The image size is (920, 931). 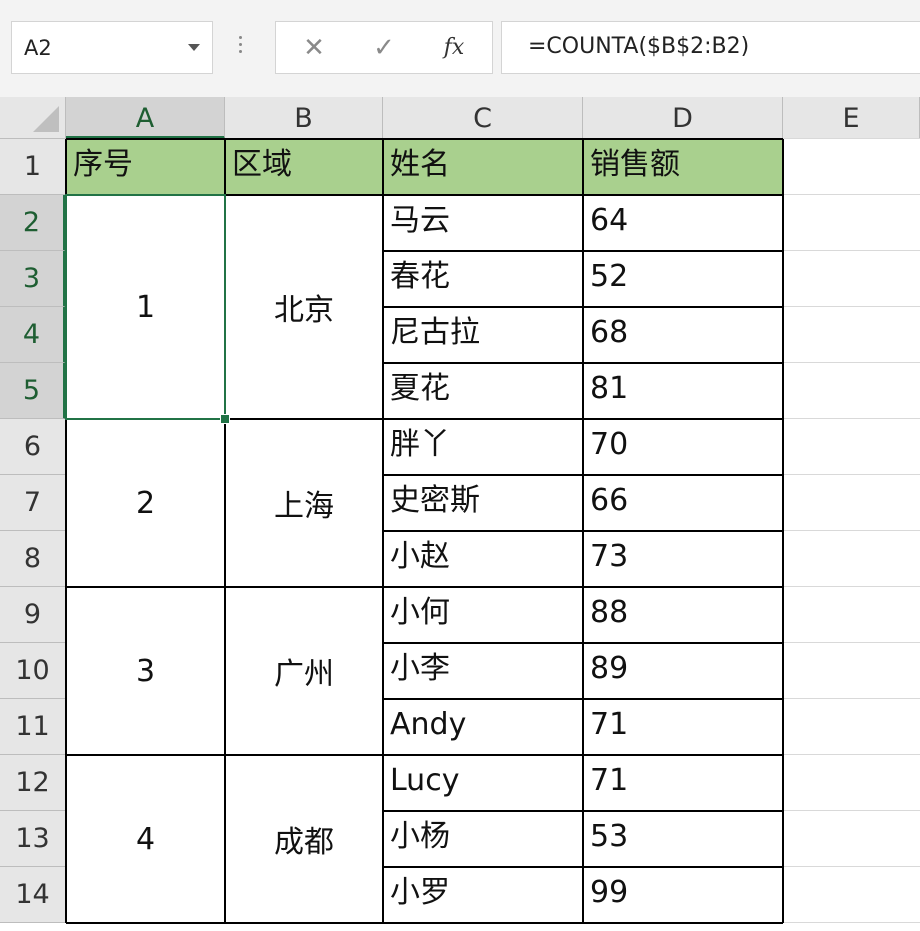 I want to click on name-cell: 小何, so click(x=483, y=615).